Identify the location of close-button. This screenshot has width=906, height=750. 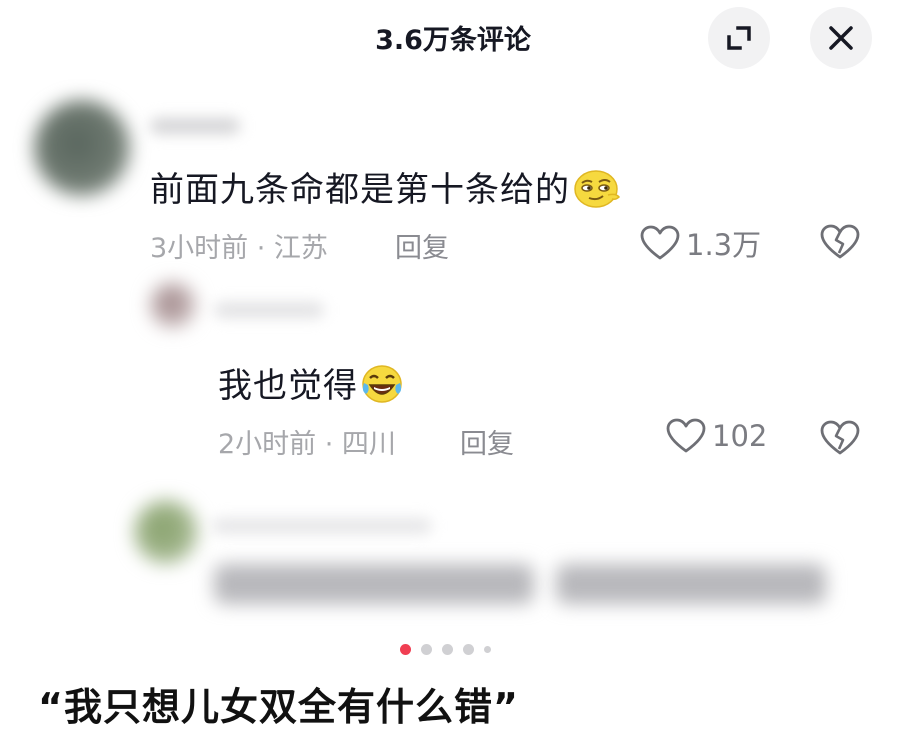
(841, 38).